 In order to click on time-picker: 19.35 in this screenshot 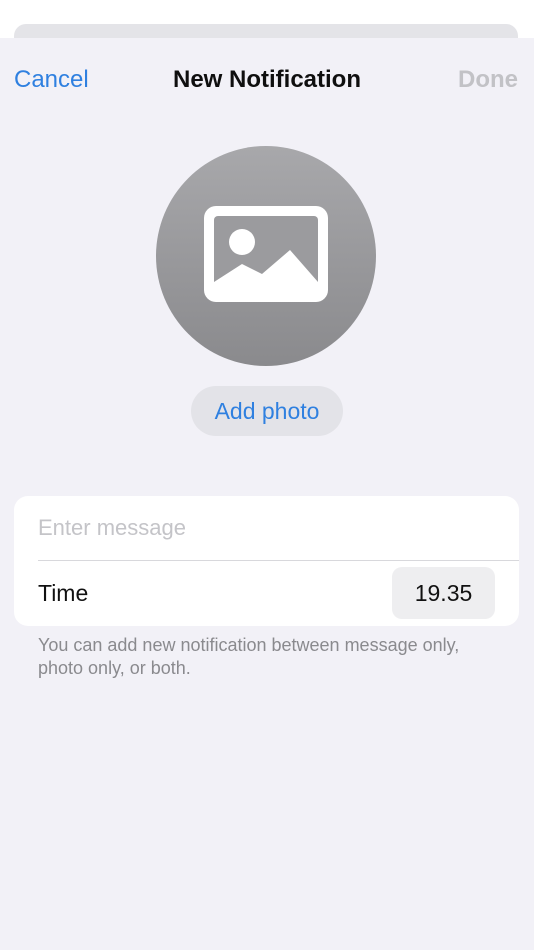, I will do `click(443, 593)`.